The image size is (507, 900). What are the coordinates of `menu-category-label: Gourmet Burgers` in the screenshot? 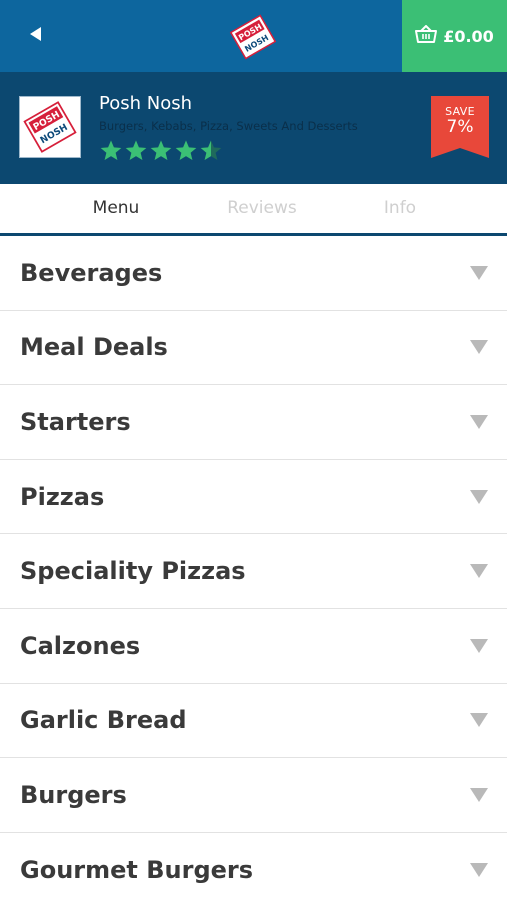 It's located at (137, 869).